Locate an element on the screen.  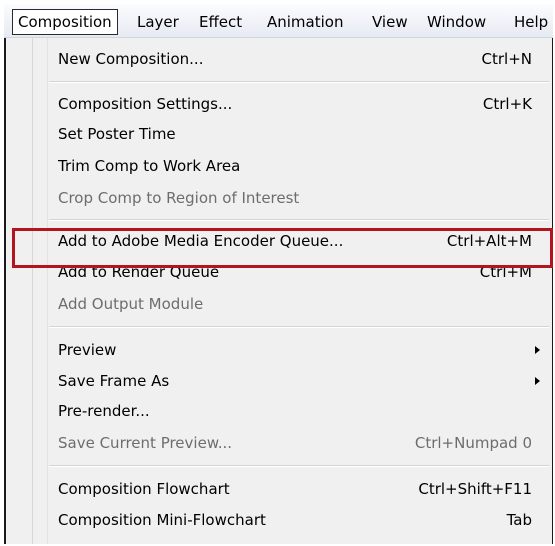
menu-view: View is located at coordinates (390, 22).